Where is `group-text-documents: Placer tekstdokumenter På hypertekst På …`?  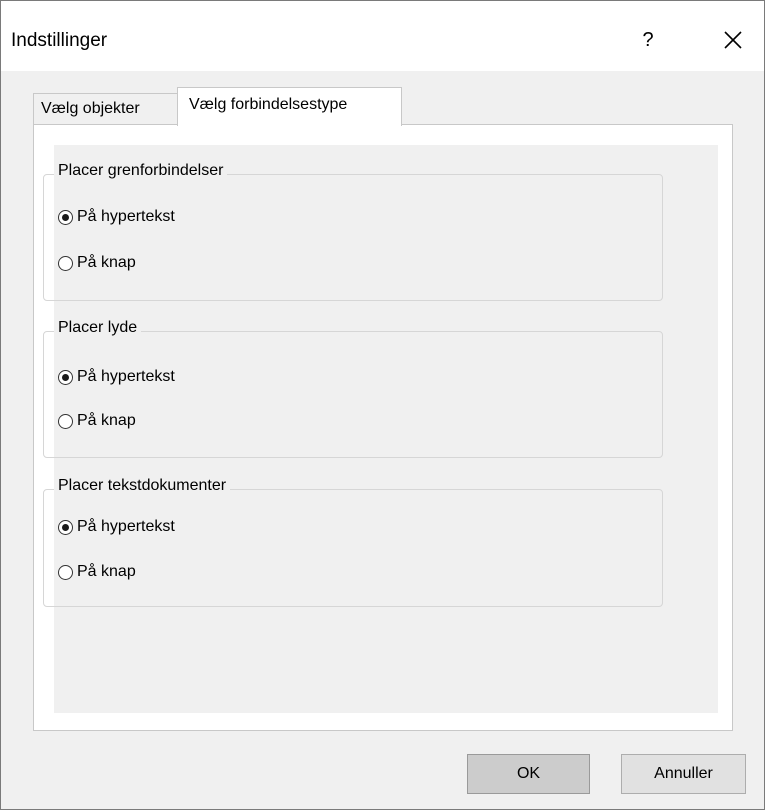
group-text-documents: Placer tekstdokumenter På hypertekst På … is located at coordinates (353, 542).